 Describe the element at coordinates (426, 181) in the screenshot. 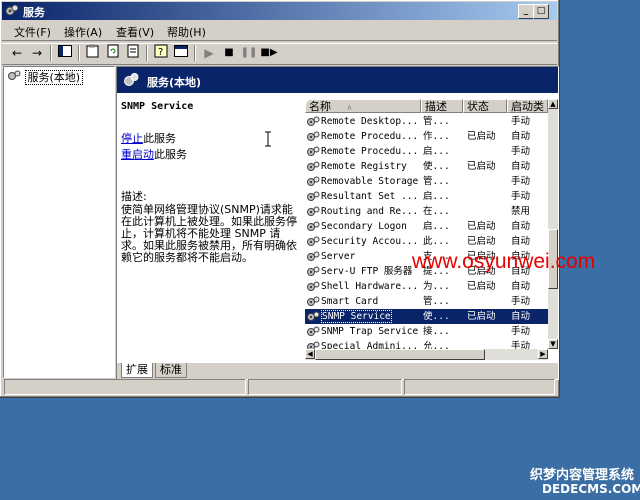

I see `service-row: Removable Storage 管... 手动` at that location.